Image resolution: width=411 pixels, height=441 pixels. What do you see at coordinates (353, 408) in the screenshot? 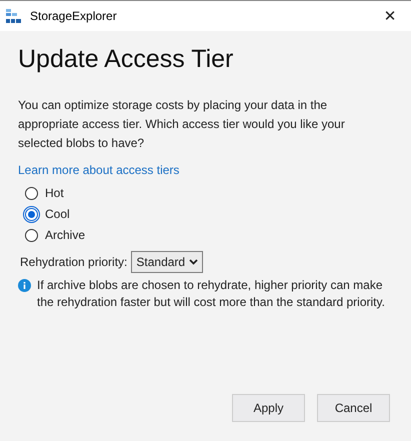
I see `dialog-button: Cancel` at bounding box center [353, 408].